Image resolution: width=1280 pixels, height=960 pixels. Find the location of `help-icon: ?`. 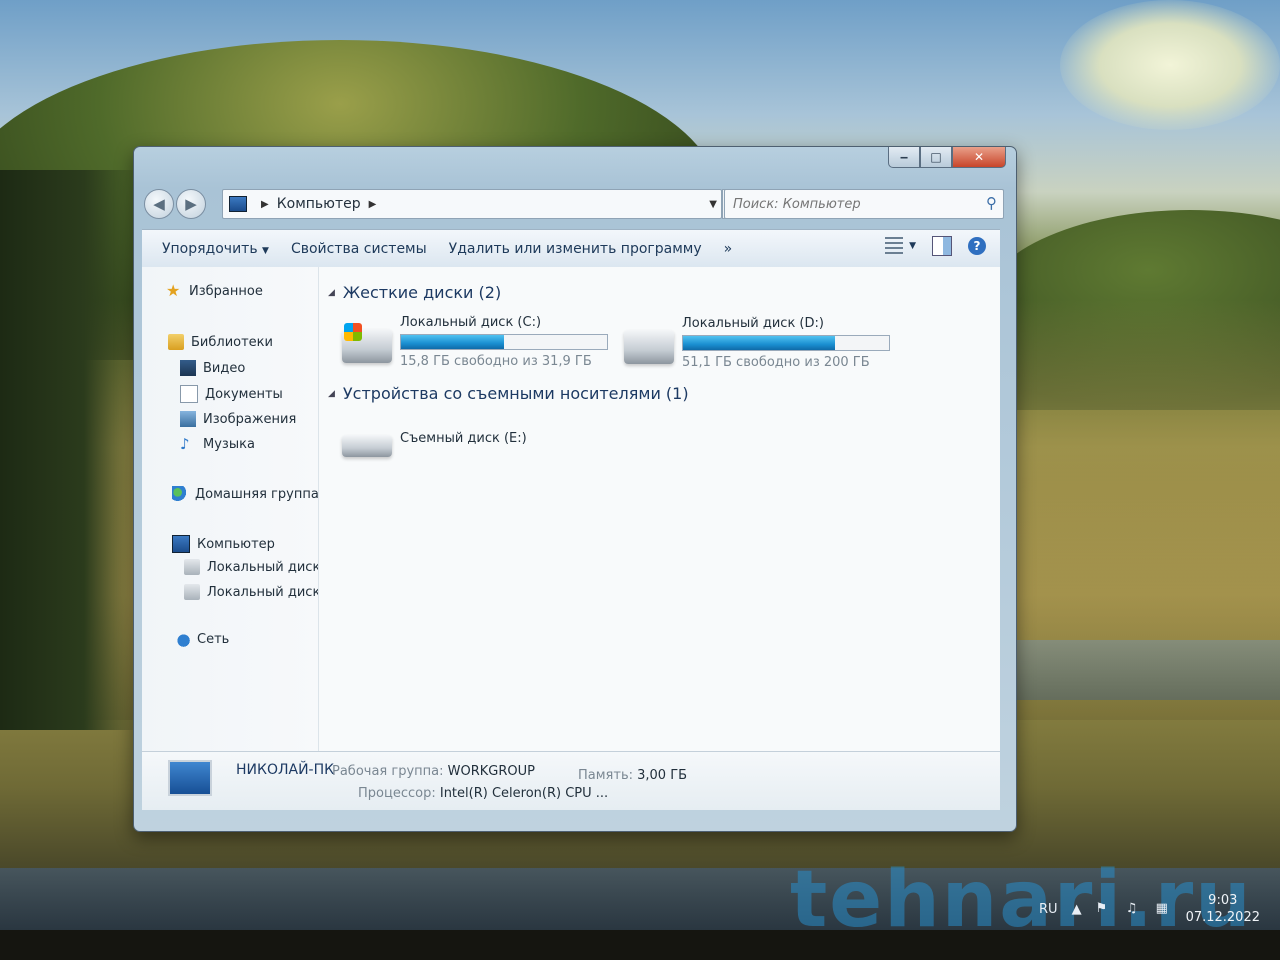

help-icon: ? is located at coordinates (977, 246).